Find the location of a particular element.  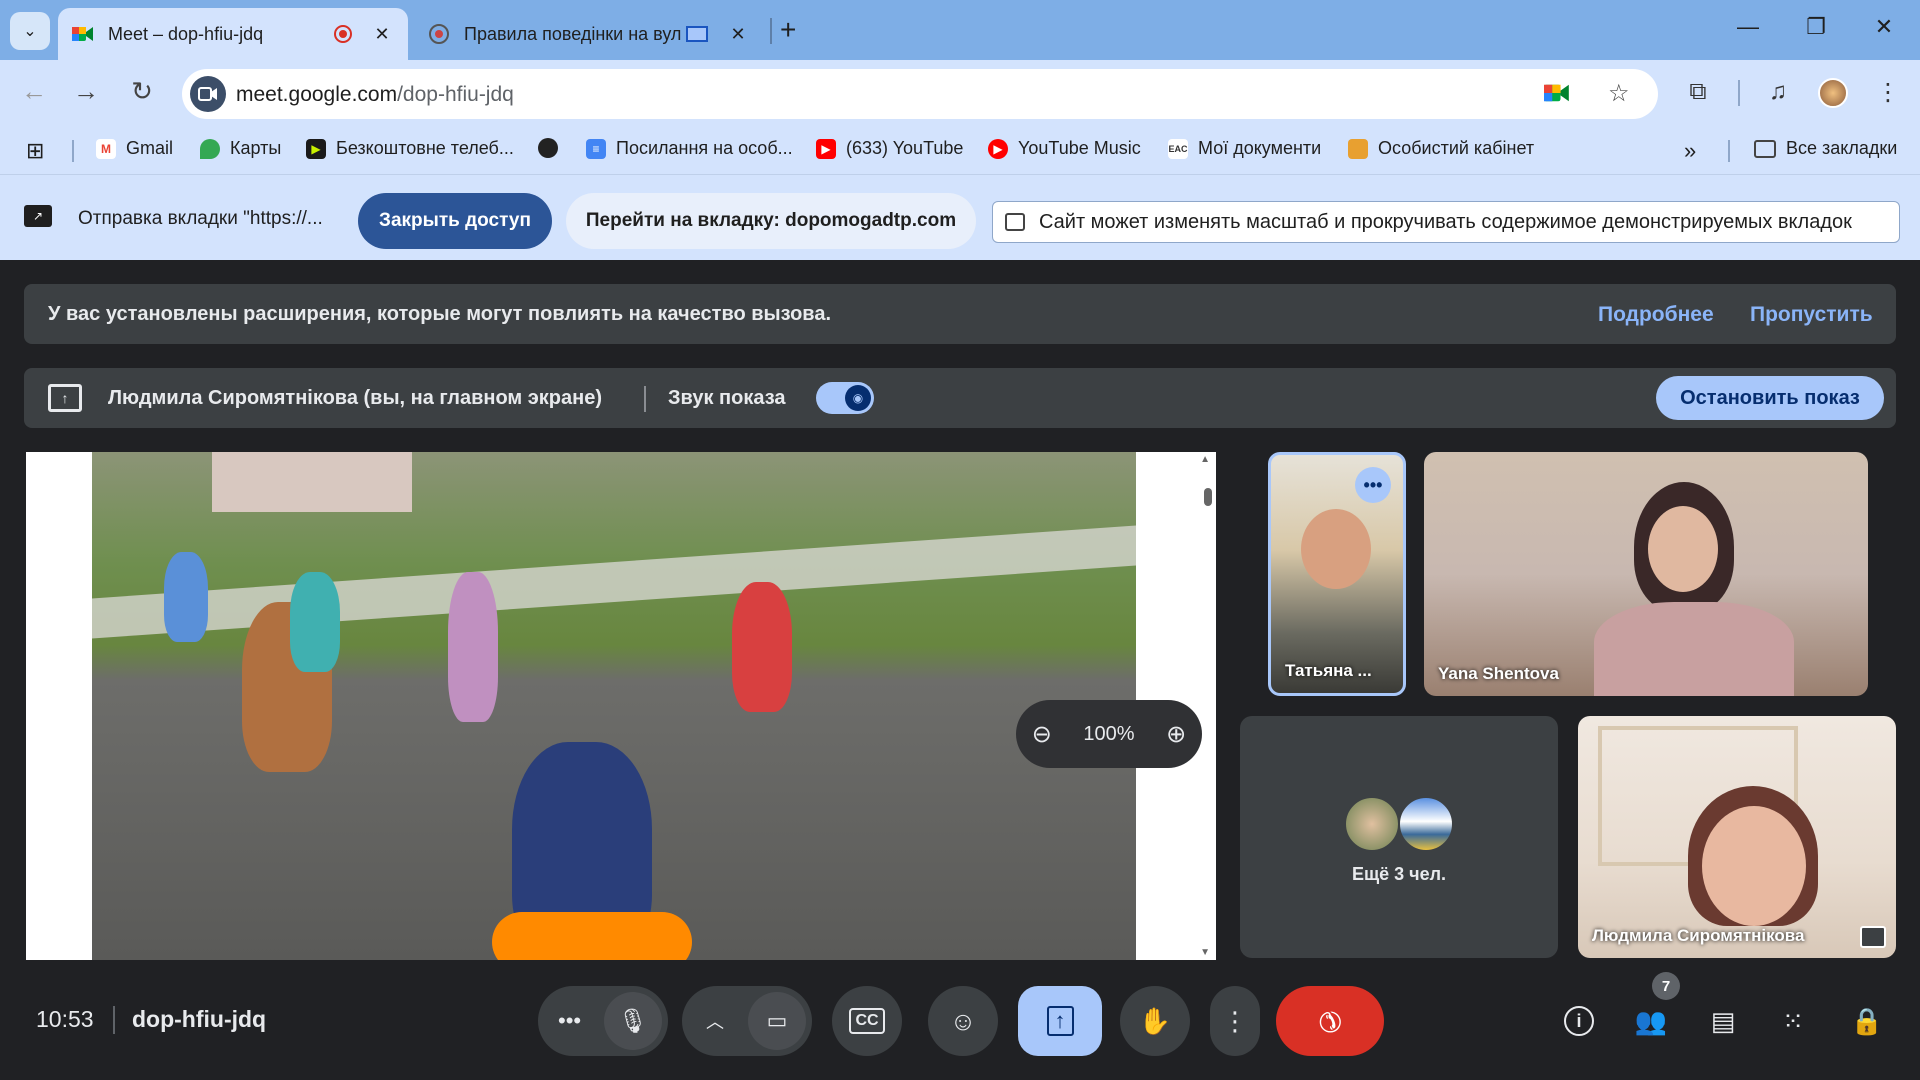

chat-button: ▤ is located at coordinates (1723, 1021).